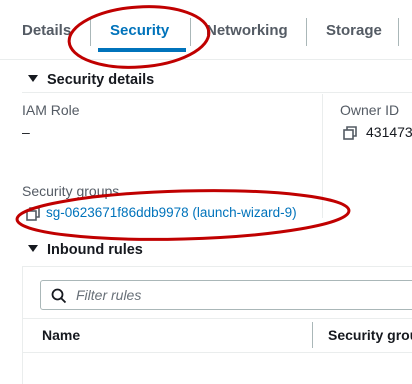 The height and width of the screenshot is (384, 412). What do you see at coordinates (142, 50) in the screenshot?
I see `active-tab-indicator` at bounding box center [142, 50].